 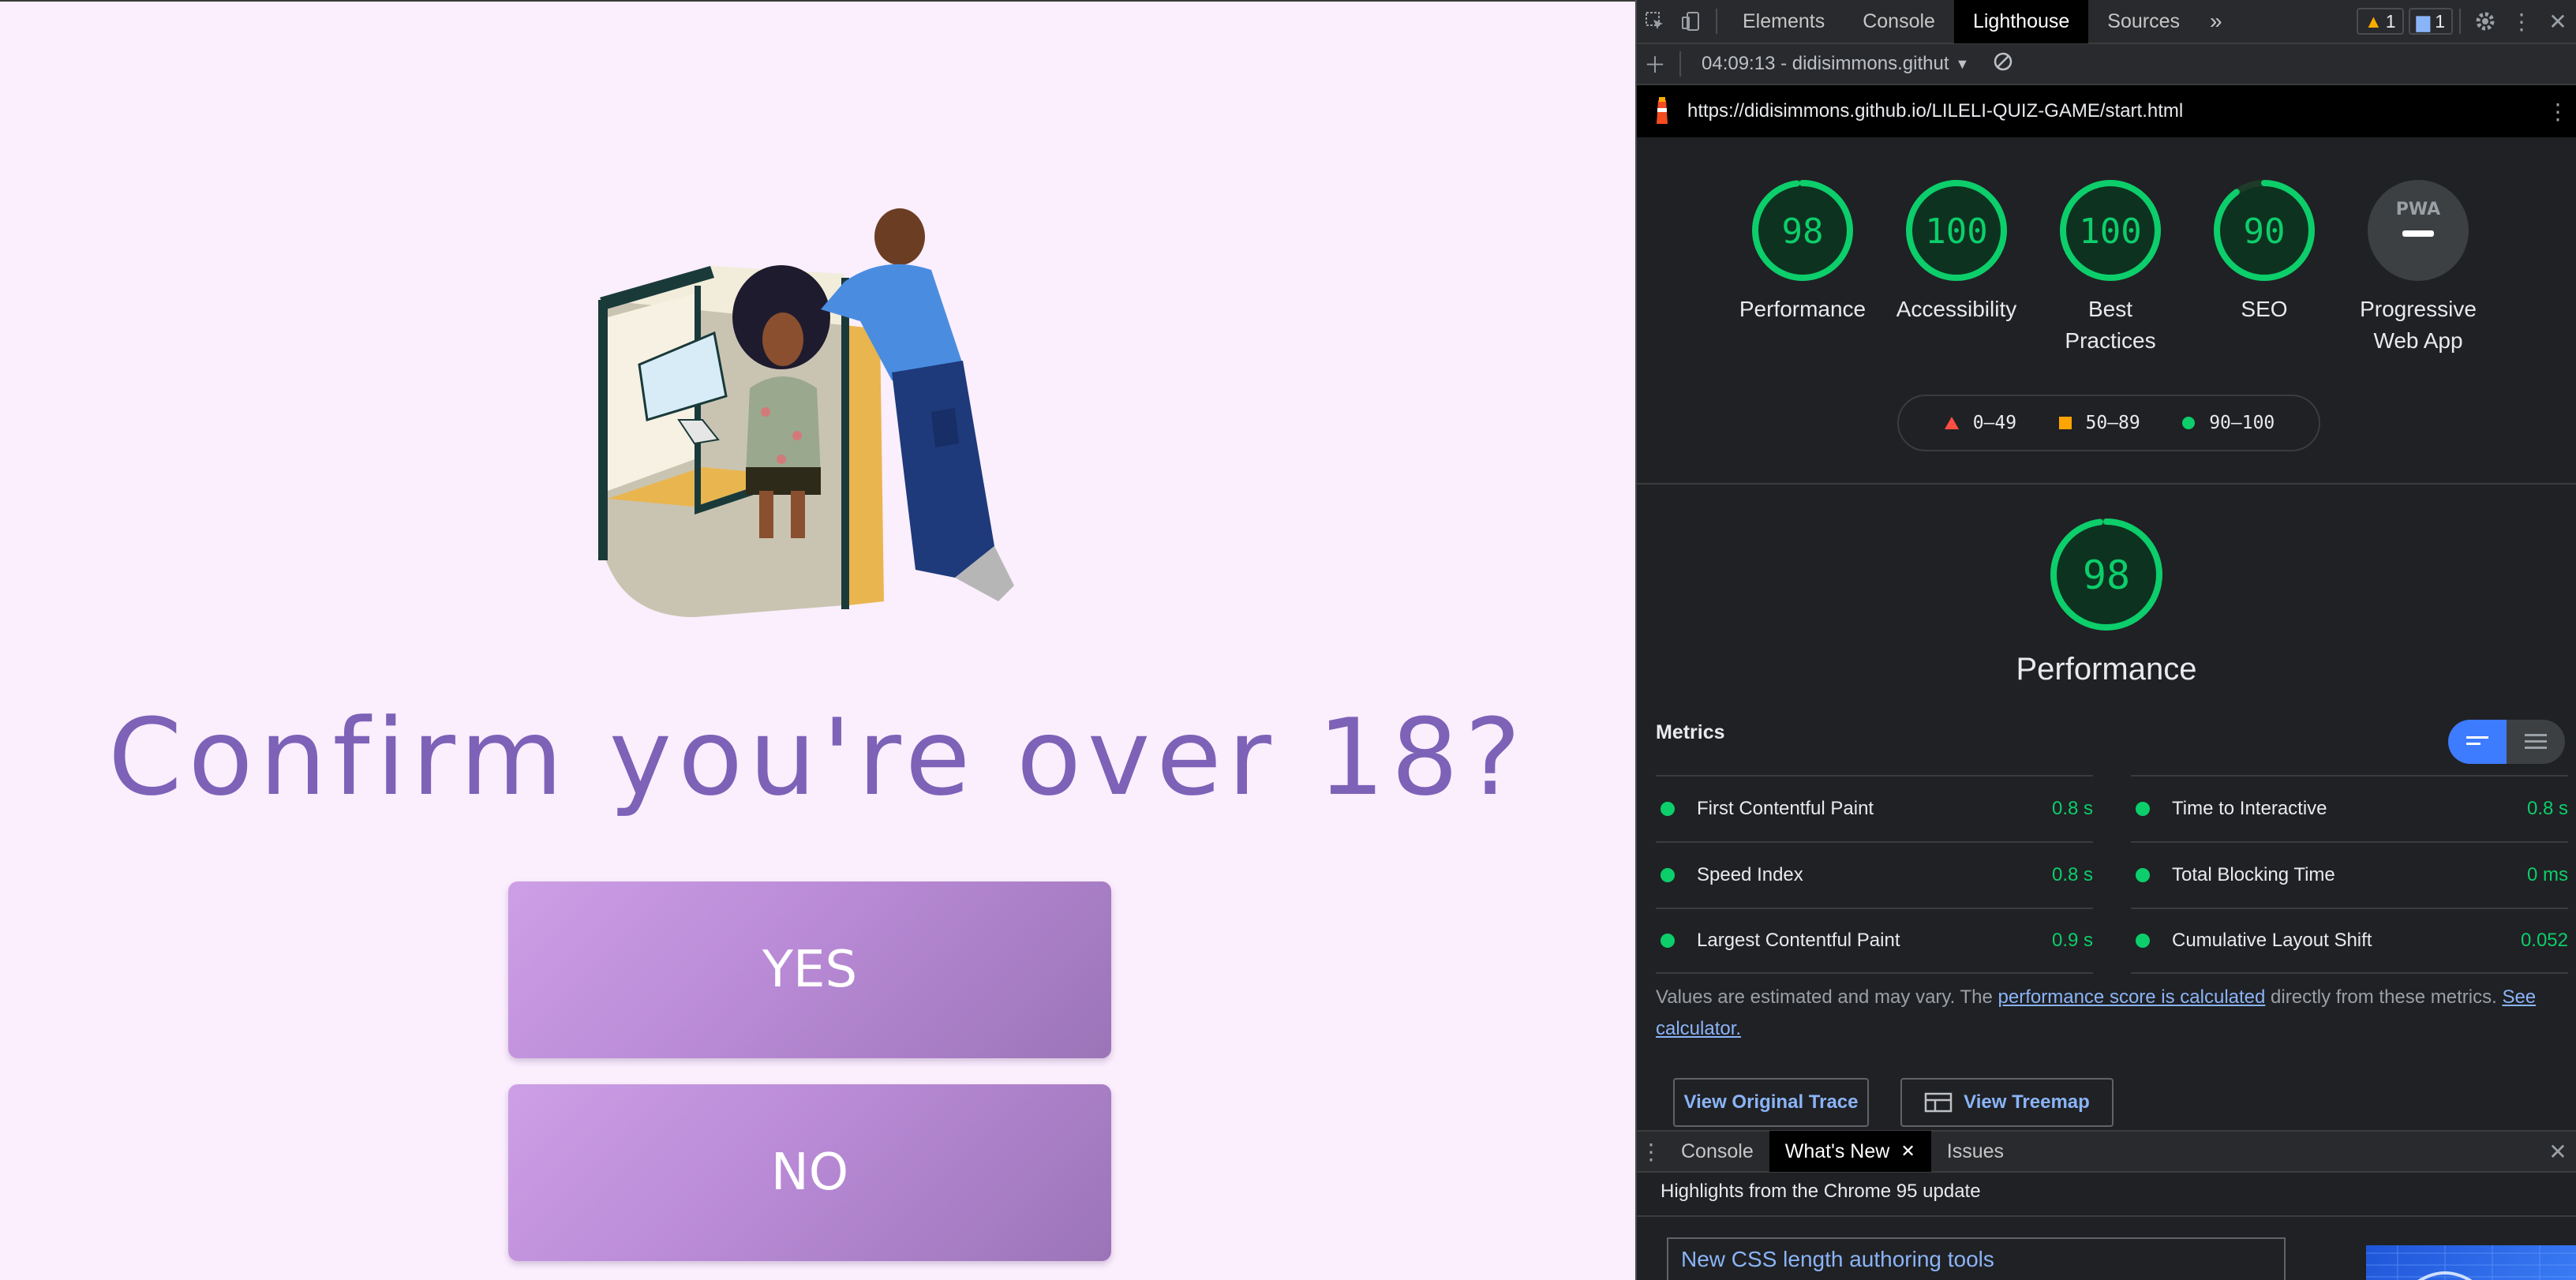 I want to click on metric-name: Cumulative Layout Shift, so click(x=2272, y=940).